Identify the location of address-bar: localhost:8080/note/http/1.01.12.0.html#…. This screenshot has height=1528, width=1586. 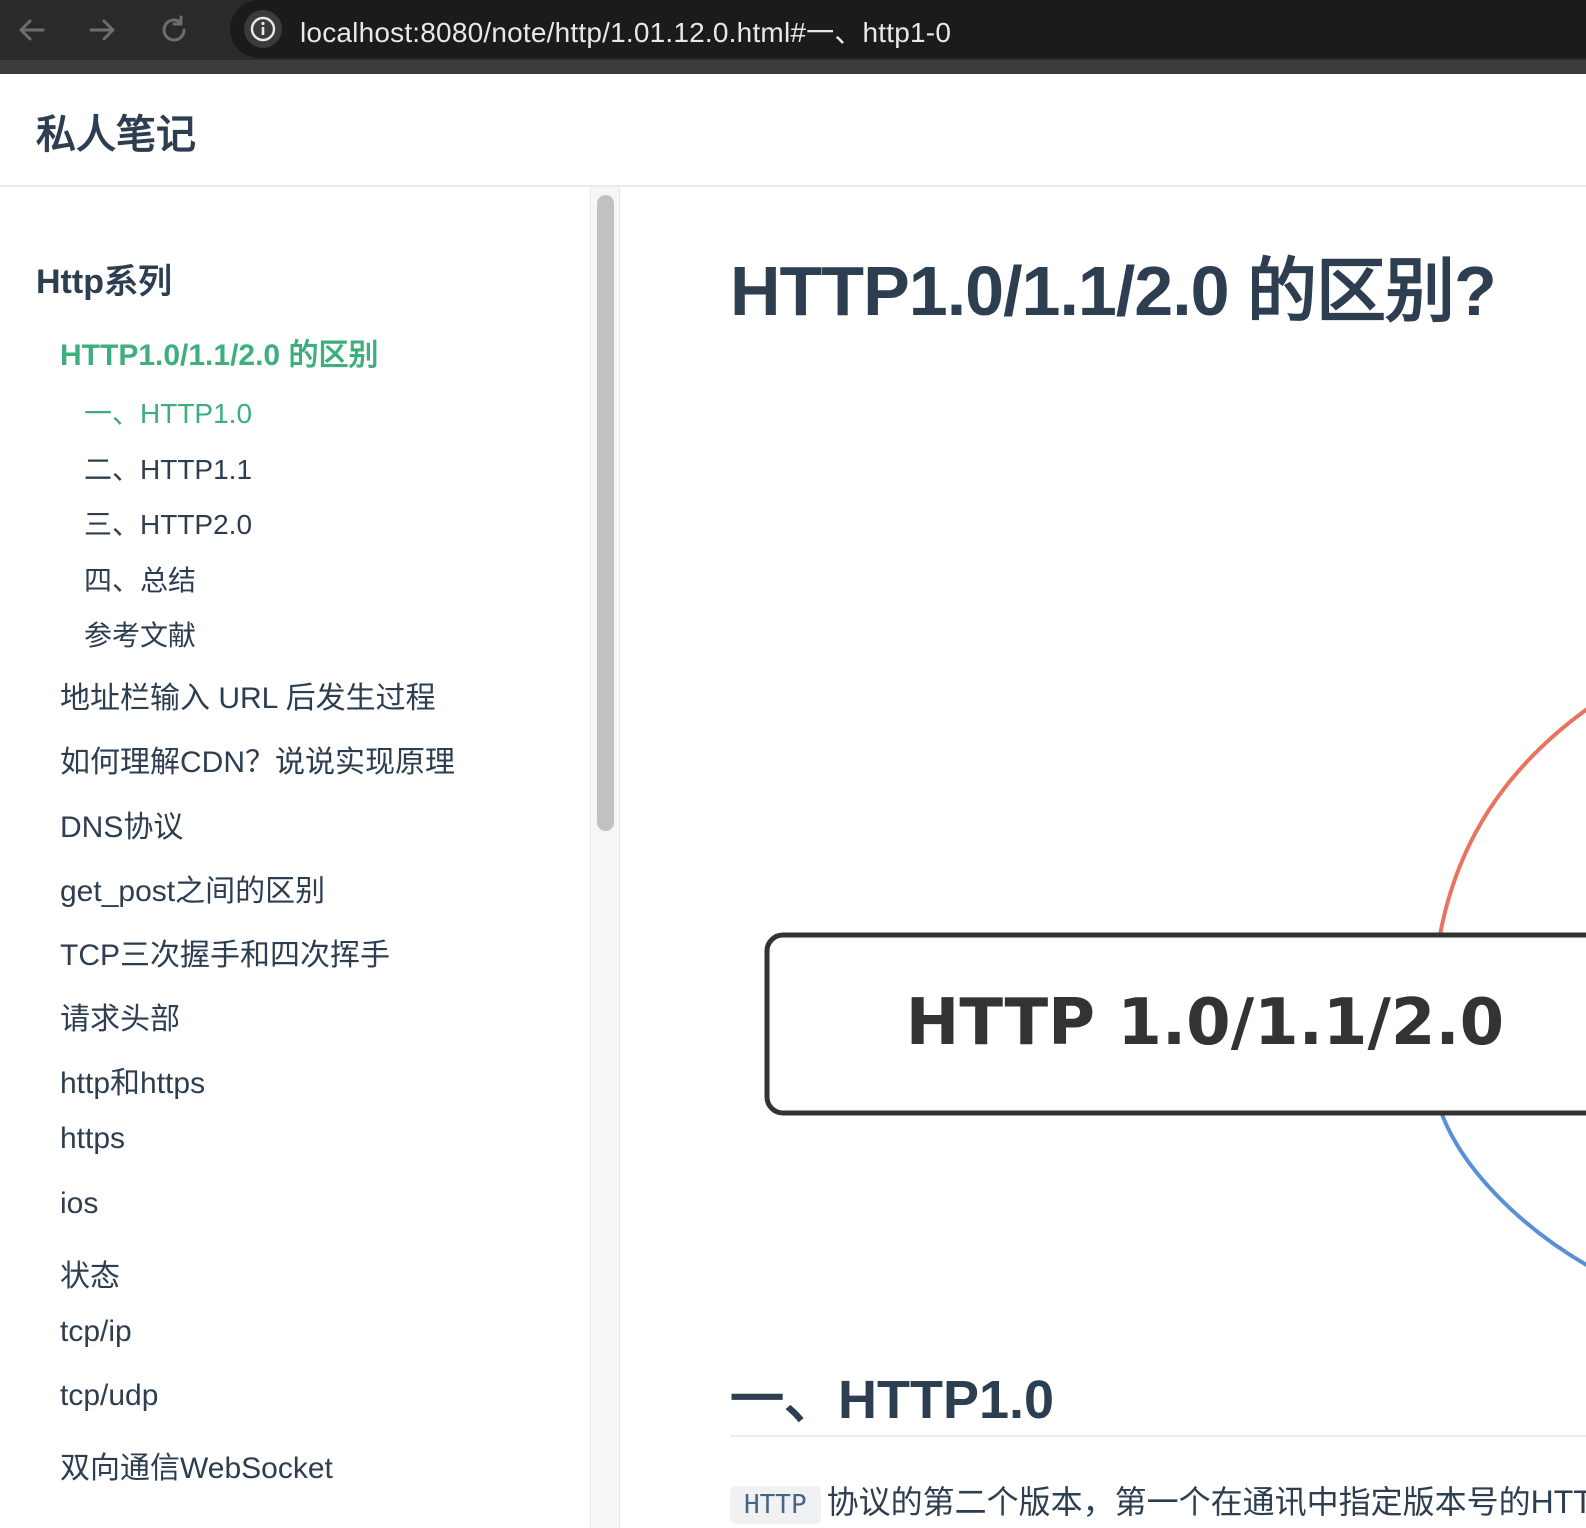
(908, 29).